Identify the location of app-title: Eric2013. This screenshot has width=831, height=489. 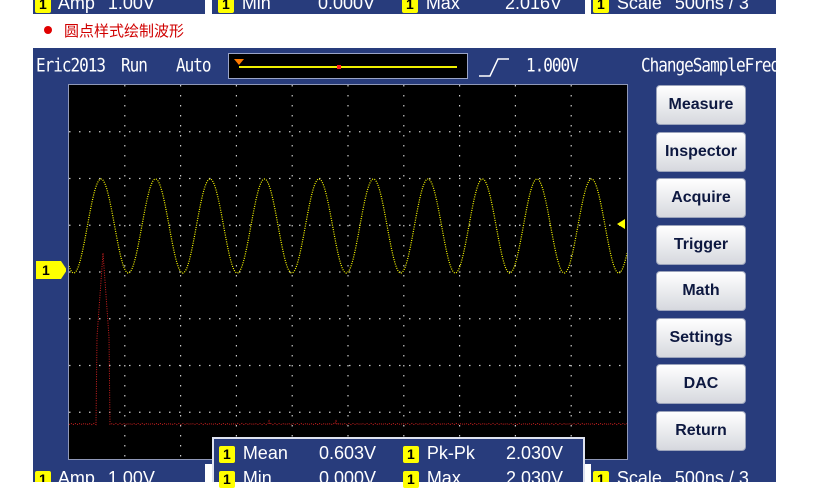
(71, 65).